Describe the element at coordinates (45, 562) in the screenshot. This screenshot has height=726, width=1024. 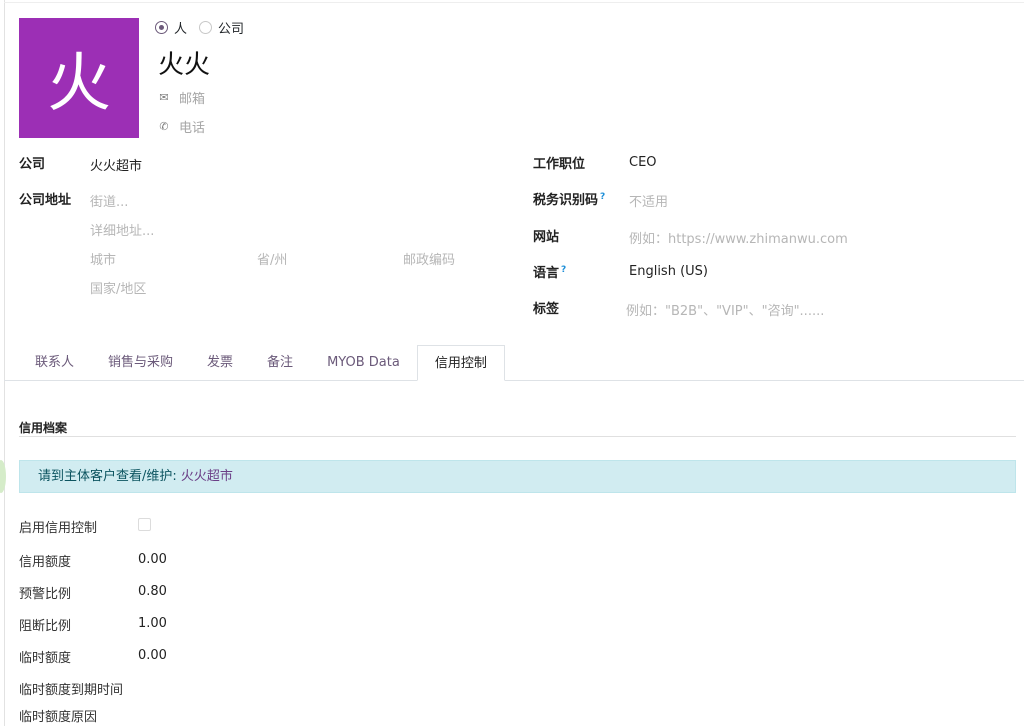
I see `credit-limit-label: 信用额度` at that location.